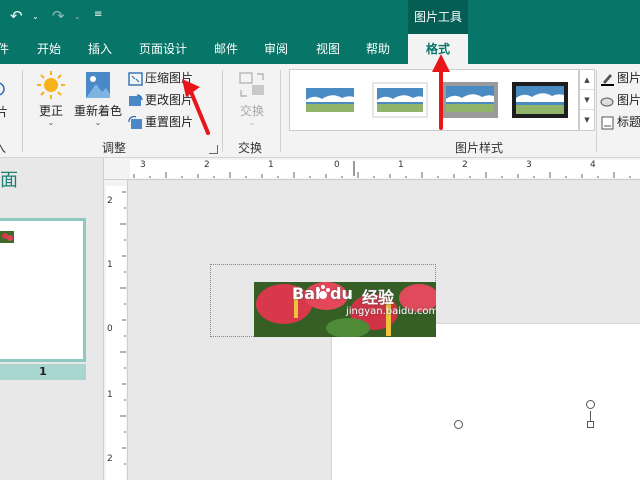  What do you see at coordinates (226, 49) in the screenshot?
I see `tab-mailings: 邮件` at bounding box center [226, 49].